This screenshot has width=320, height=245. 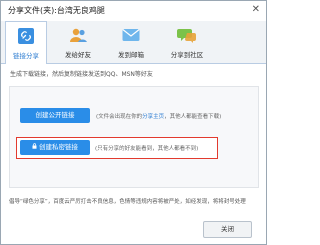 I want to click on share-homepage-link: 分享主页, so click(x=153, y=117).